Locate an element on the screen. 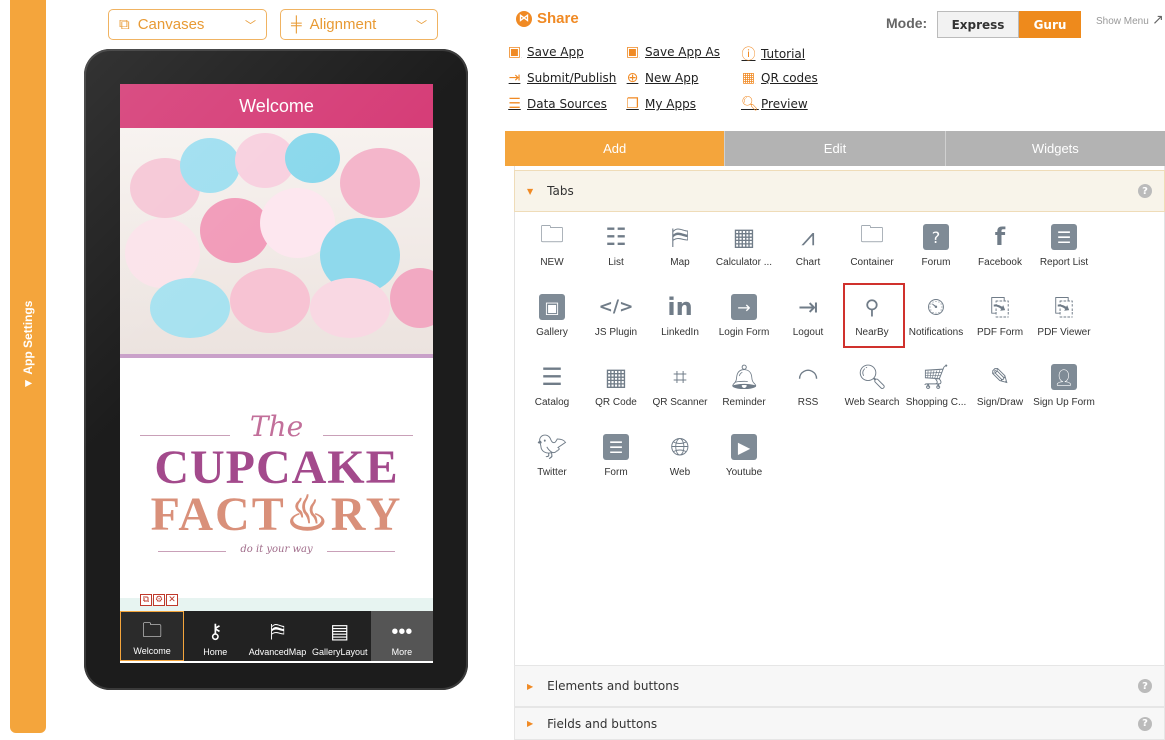 The height and width of the screenshot is (740, 1165). widget-map: ⛿ Map is located at coordinates (680, 255).